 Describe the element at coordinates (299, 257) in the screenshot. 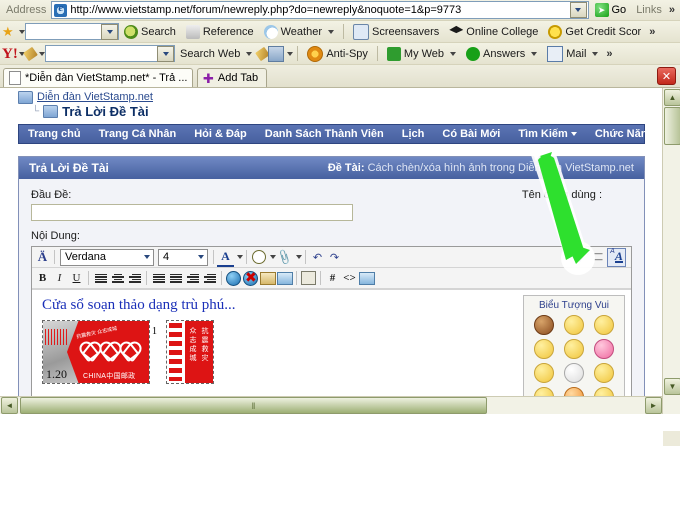

I see `attachment-caret-icon` at that location.